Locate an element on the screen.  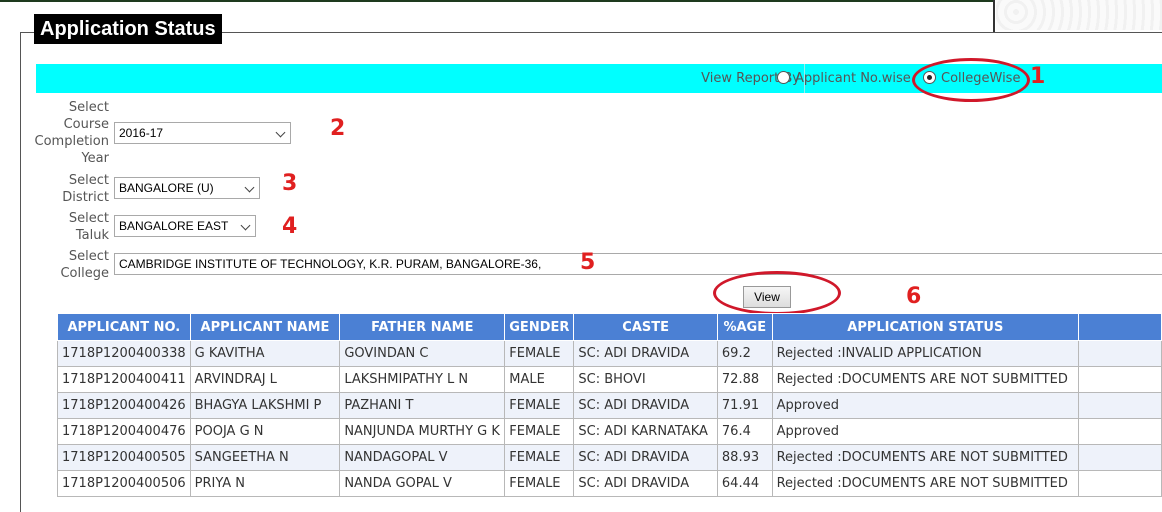
annotation-1: 1 is located at coordinates (1038, 76).